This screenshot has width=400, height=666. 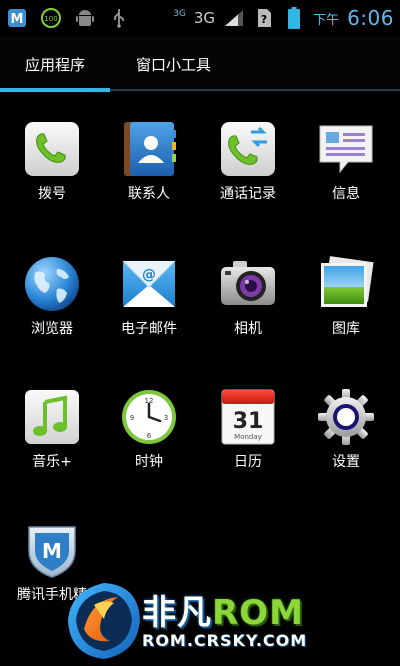 What do you see at coordinates (149, 462) in the screenshot?
I see `app-label: 时钟` at bounding box center [149, 462].